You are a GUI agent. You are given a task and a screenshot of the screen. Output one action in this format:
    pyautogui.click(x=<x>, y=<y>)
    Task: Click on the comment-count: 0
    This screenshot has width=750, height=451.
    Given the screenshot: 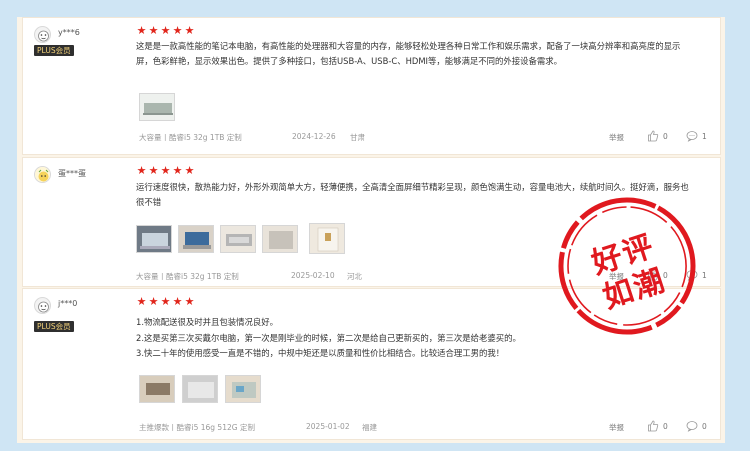 What is the action you would take?
    pyautogui.click(x=704, y=426)
    